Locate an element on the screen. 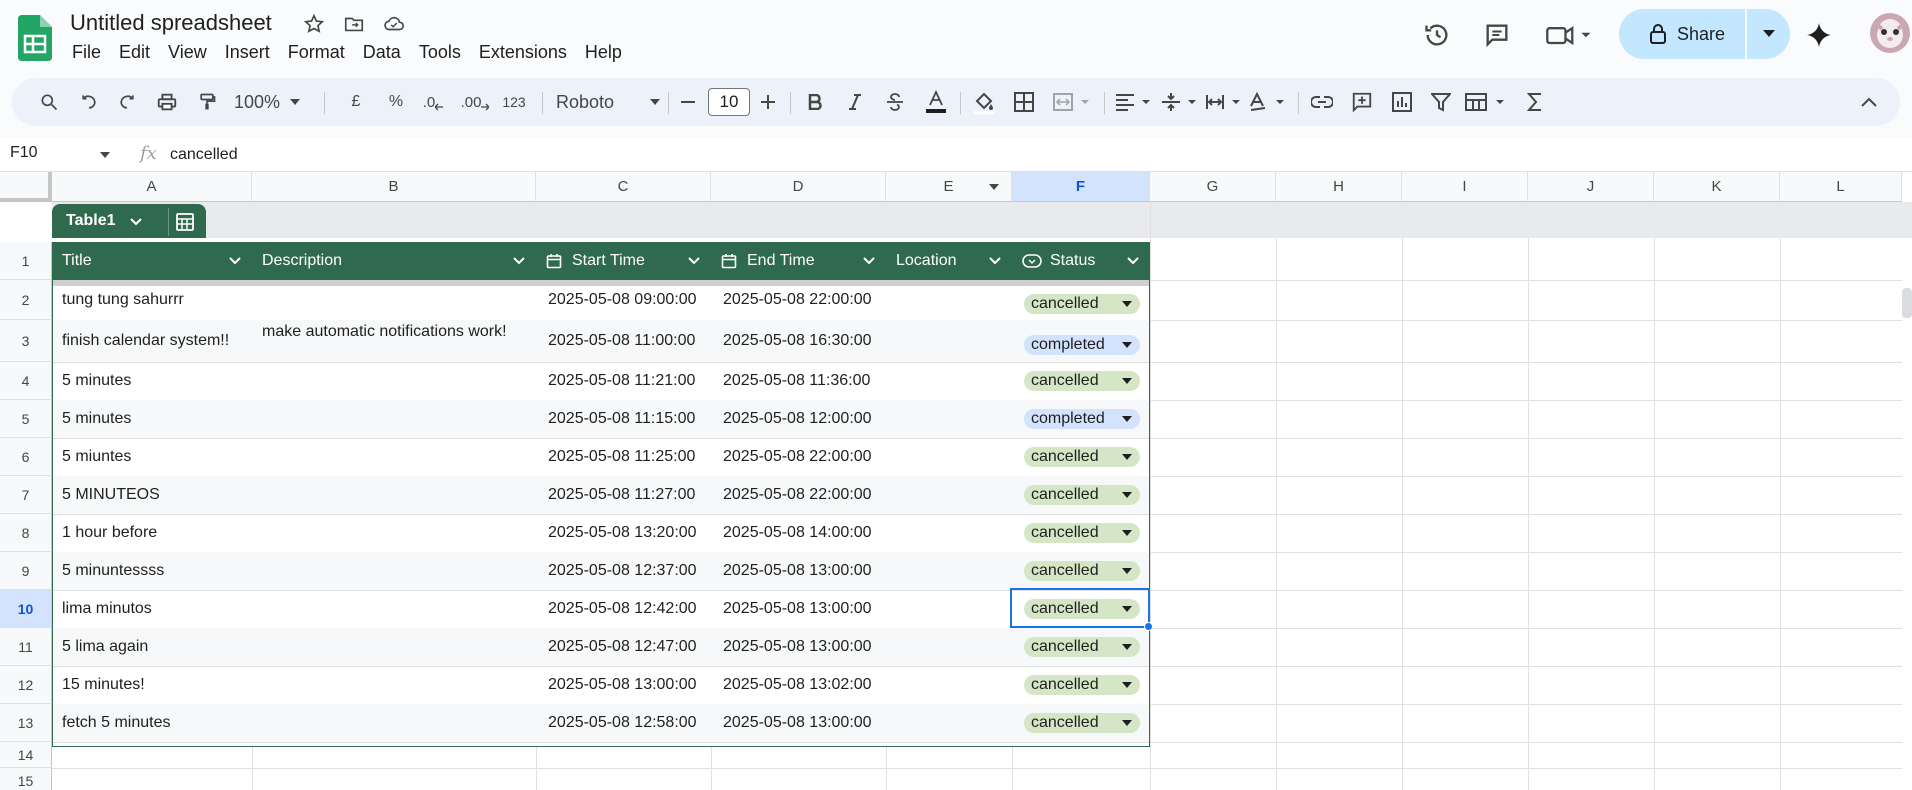 This screenshot has width=1912, height=790. share-button: Share is located at coordinates (1682, 34).